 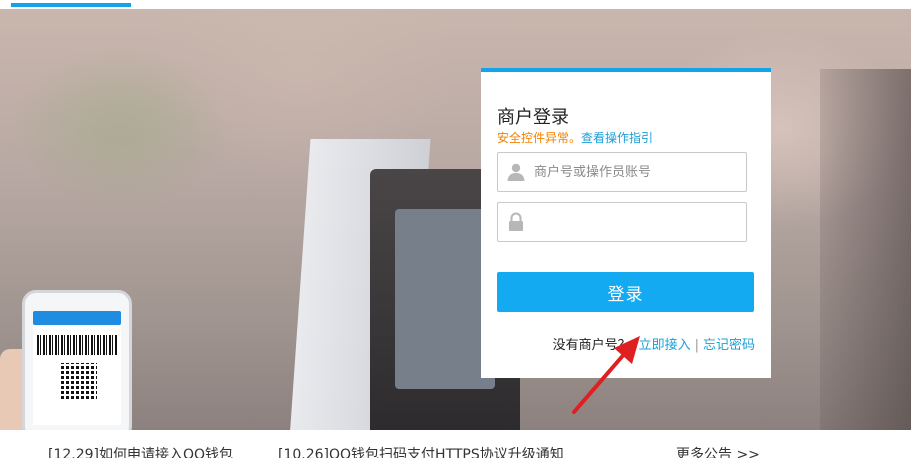 What do you see at coordinates (77, 318) in the screenshot?
I see `phone-app-header` at bounding box center [77, 318].